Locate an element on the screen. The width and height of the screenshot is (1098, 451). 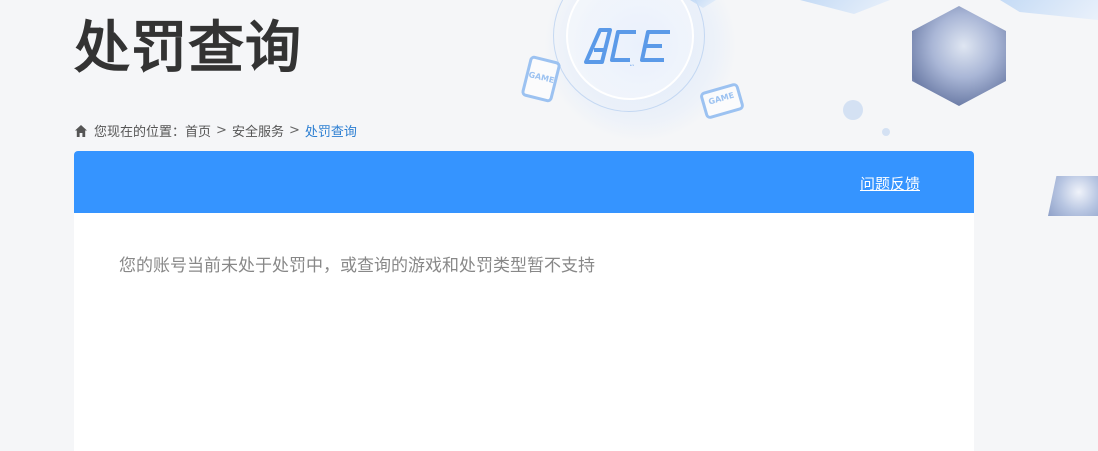
ace-ring-outer is located at coordinates (629, 56).